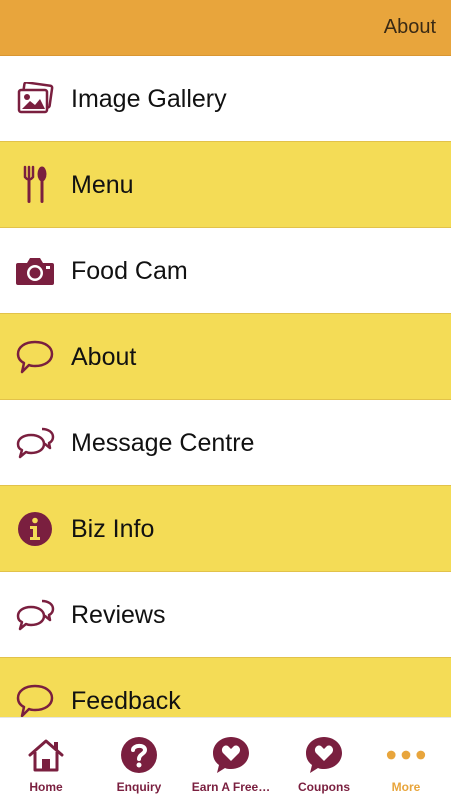 The width and height of the screenshot is (451, 800). Describe the element at coordinates (118, 615) in the screenshot. I see `menu-item-label: Reviews` at that location.